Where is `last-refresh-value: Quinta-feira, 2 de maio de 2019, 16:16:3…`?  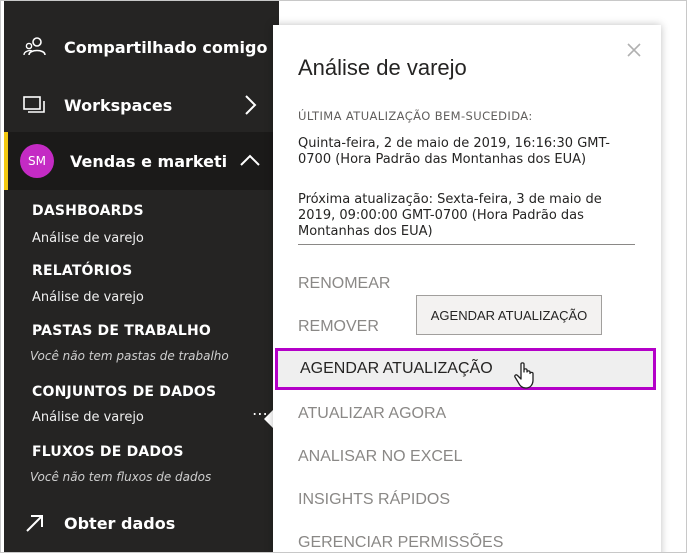
last-refresh-value: Quinta-feira, 2 de maio de 2019, 16:16:3… is located at coordinates (454, 151).